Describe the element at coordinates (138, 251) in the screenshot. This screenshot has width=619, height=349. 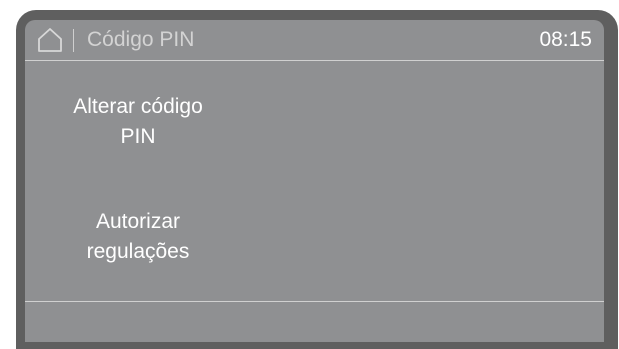
I see `menu-item-label-line2: regulações` at that location.